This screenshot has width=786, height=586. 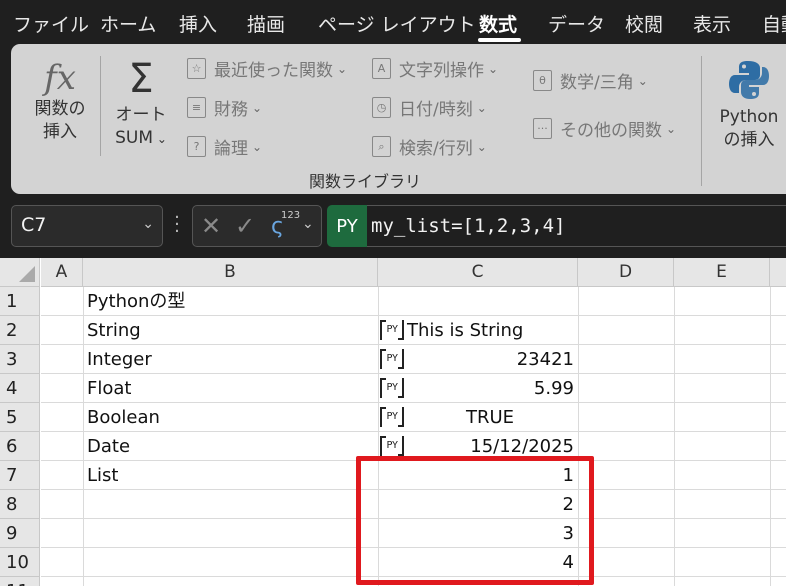 I want to click on function-library-group-label: 関数ライブラリ, so click(x=365, y=181).